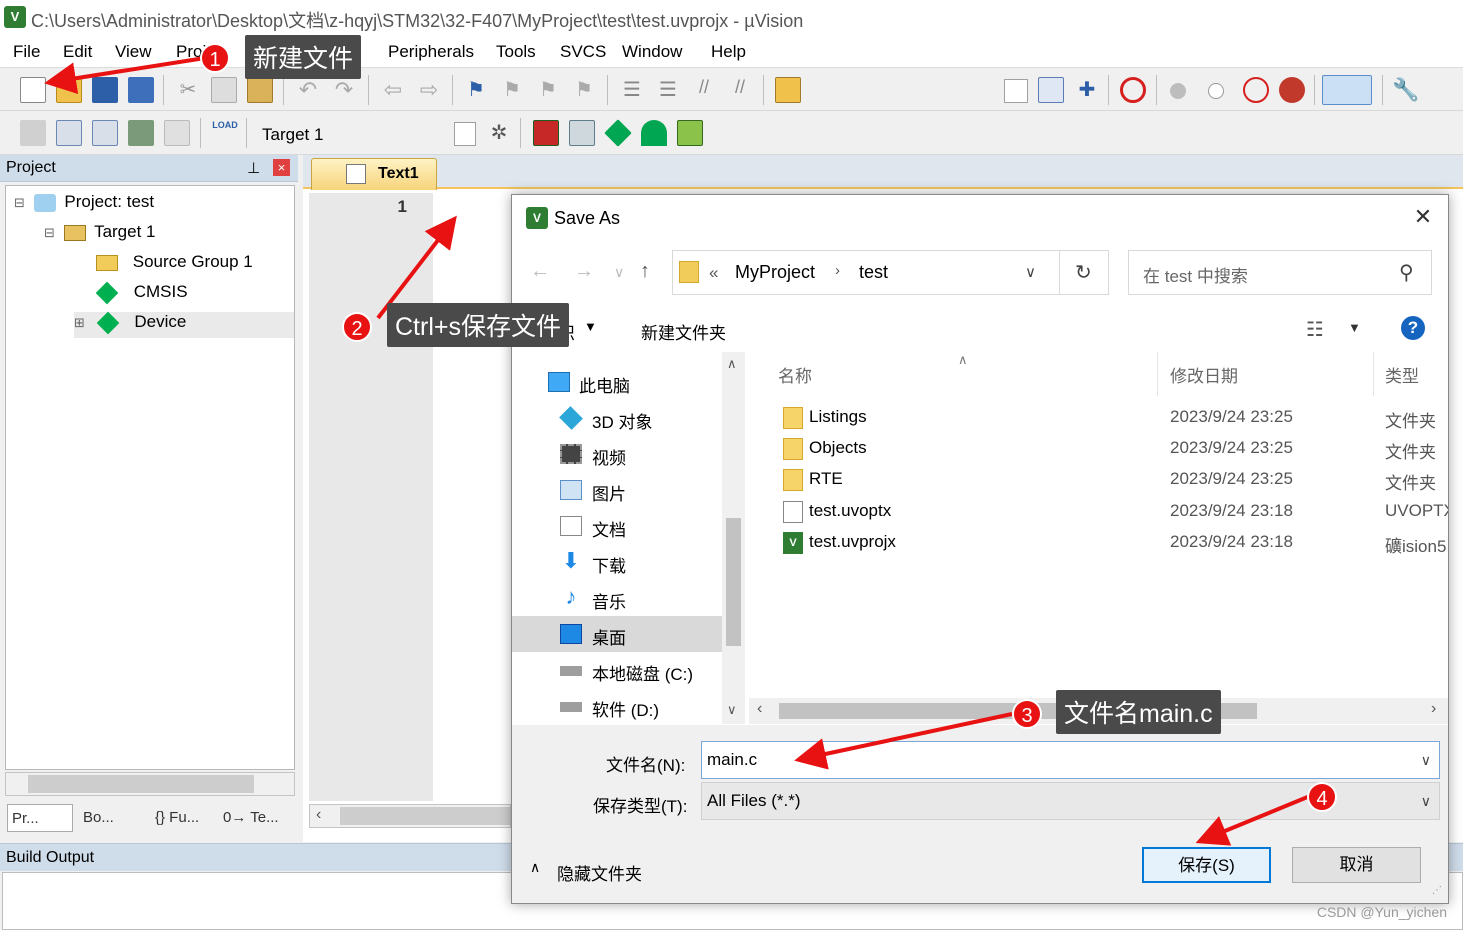 The width and height of the screenshot is (1463, 930). What do you see at coordinates (357, 327) in the screenshot?
I see `step-badge-2: 2` at bounding box center [357, 327].